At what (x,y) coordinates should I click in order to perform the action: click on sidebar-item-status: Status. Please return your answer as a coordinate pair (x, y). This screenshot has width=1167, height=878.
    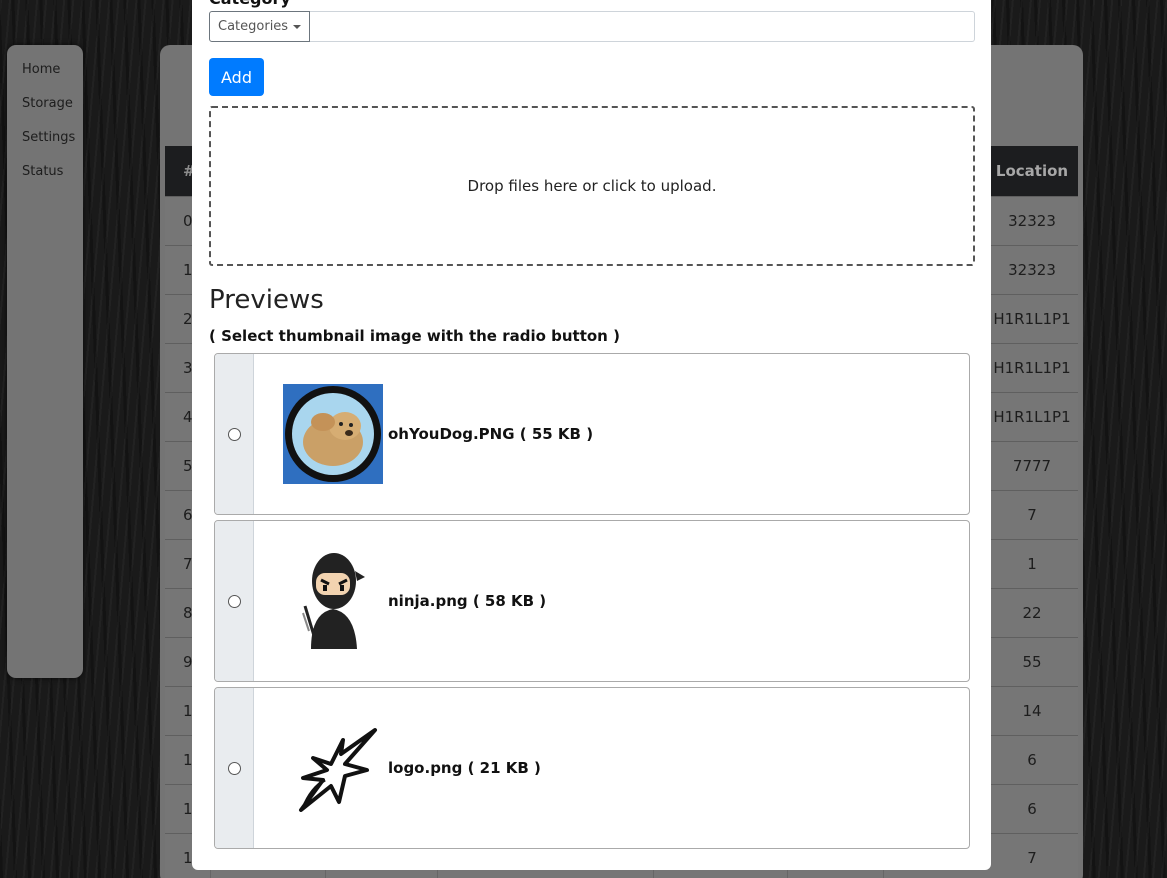
    Looking at the image, I should click on (45, 180).